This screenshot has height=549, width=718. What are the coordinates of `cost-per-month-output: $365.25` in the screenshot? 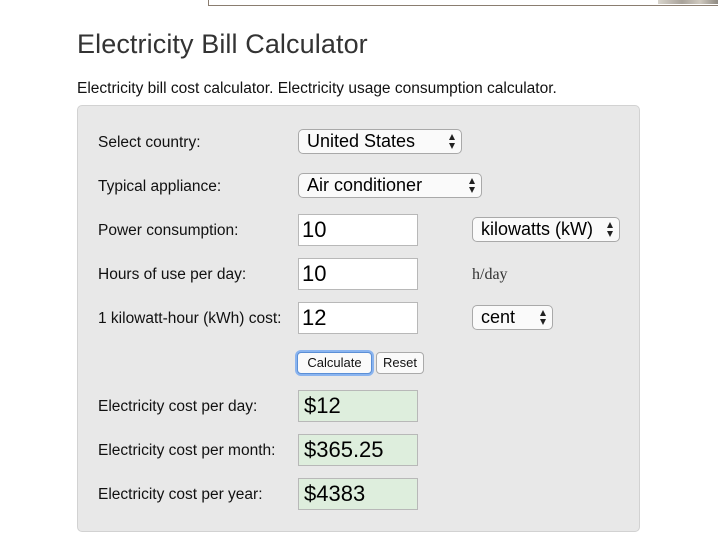 It's located at (358, 450).